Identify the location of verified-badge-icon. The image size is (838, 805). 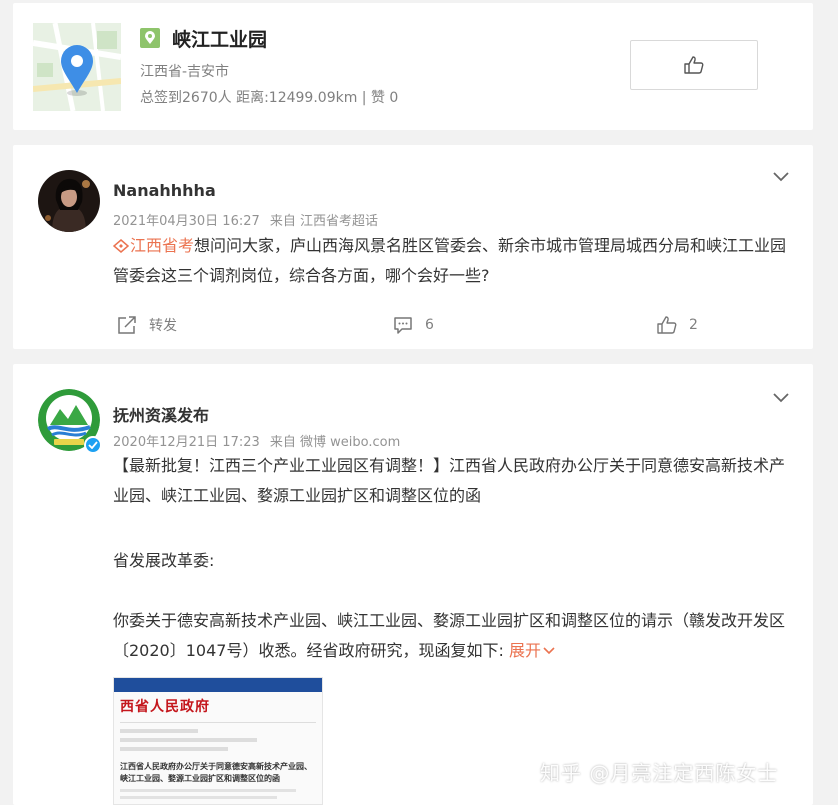
(93, 445).